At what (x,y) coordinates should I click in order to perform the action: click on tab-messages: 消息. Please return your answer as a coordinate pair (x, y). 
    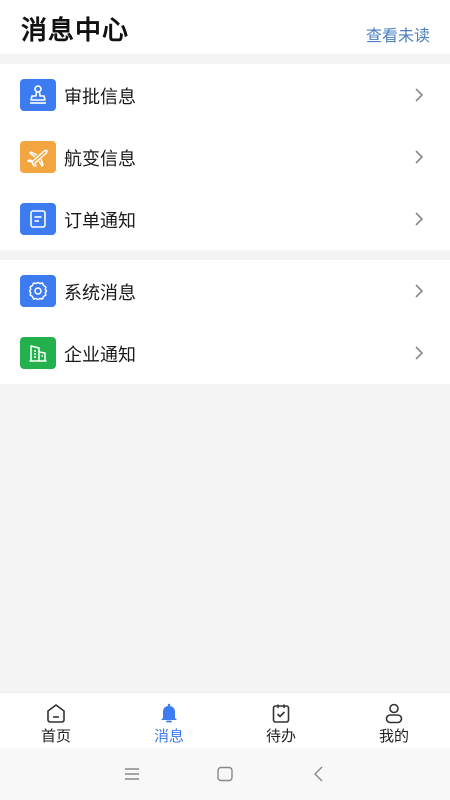
    Looking at the image, I should click on (169, 721).